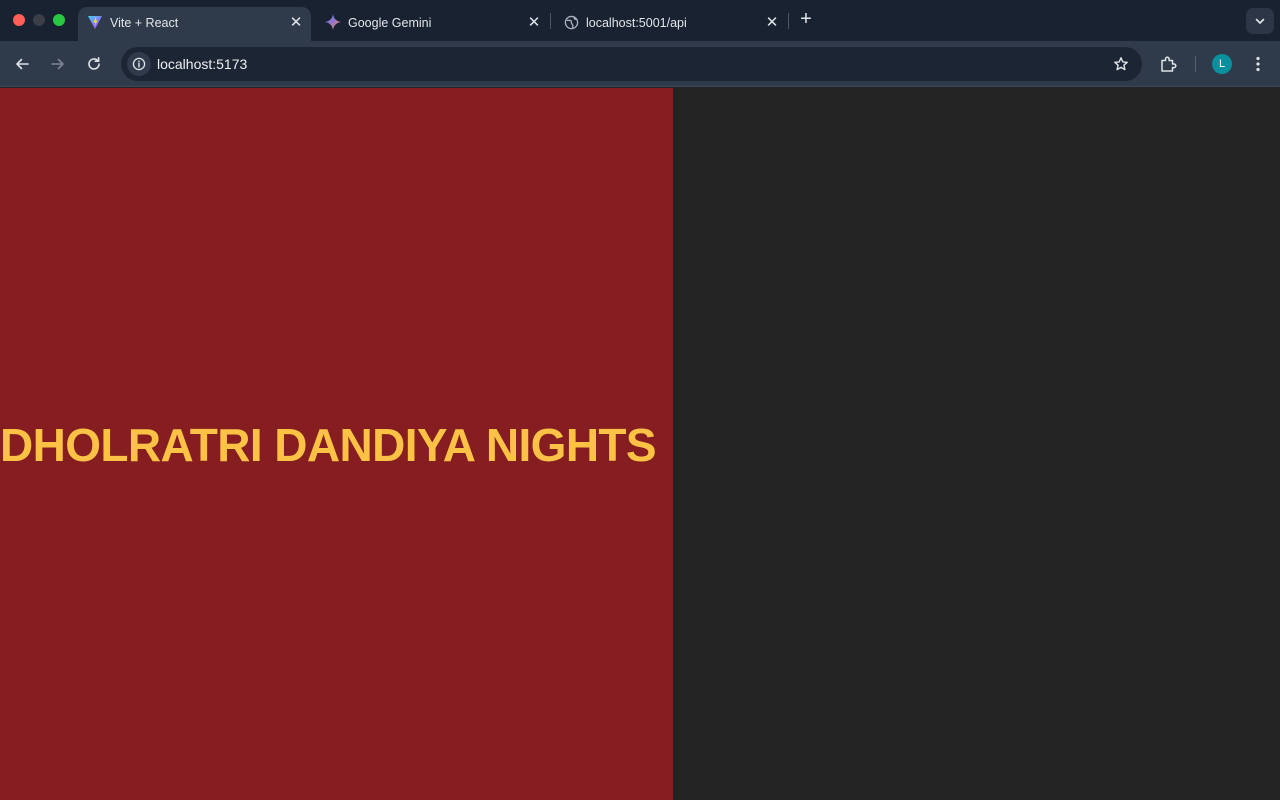 Image resolution: width=1280 pixels, height=800 pixels. I want to click on globe-icon, so click(571, 22).